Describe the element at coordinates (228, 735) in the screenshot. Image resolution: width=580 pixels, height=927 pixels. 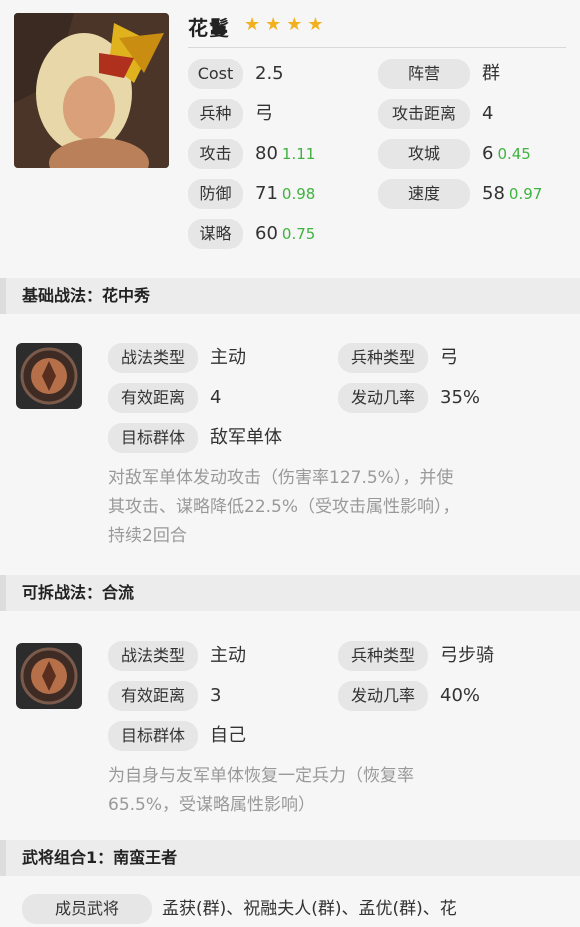
I see `skill2-target-value: 自己` at that location.